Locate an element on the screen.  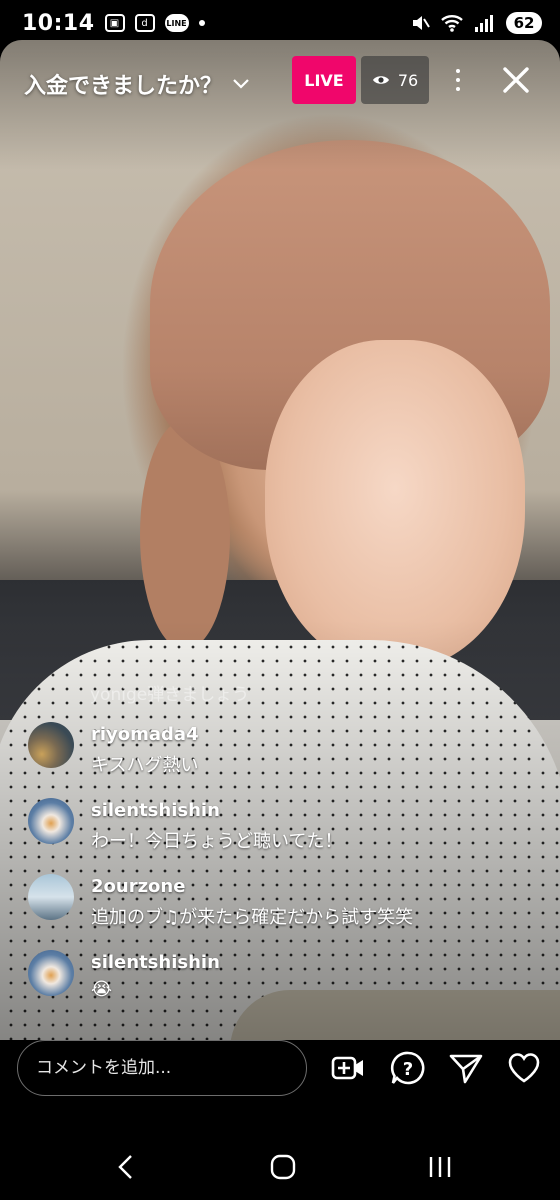
live-header: 入金できましたか？ LIVE 76 is located at coordinates (280, 81).